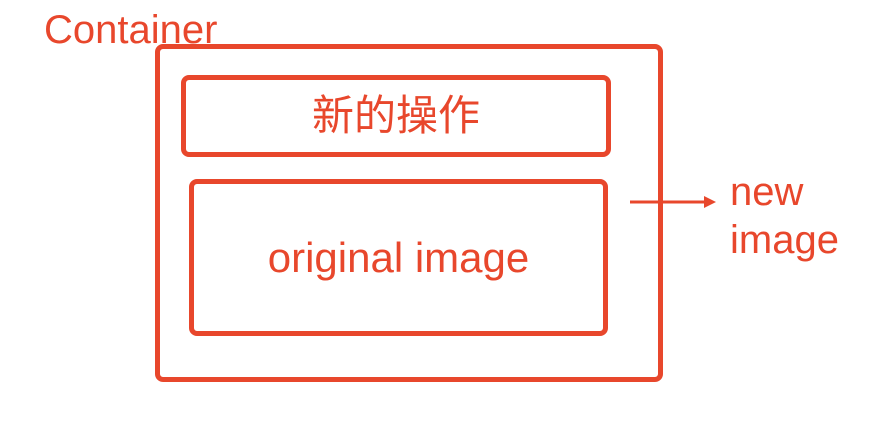  Describe the element at coordinates (784, 216) in the screenshot. I see `new-image-label: new image` at that location.